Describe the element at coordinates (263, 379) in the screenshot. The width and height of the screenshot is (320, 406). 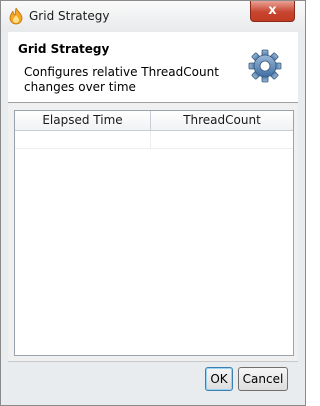
I see `cancel-button: Cancel` at that location.